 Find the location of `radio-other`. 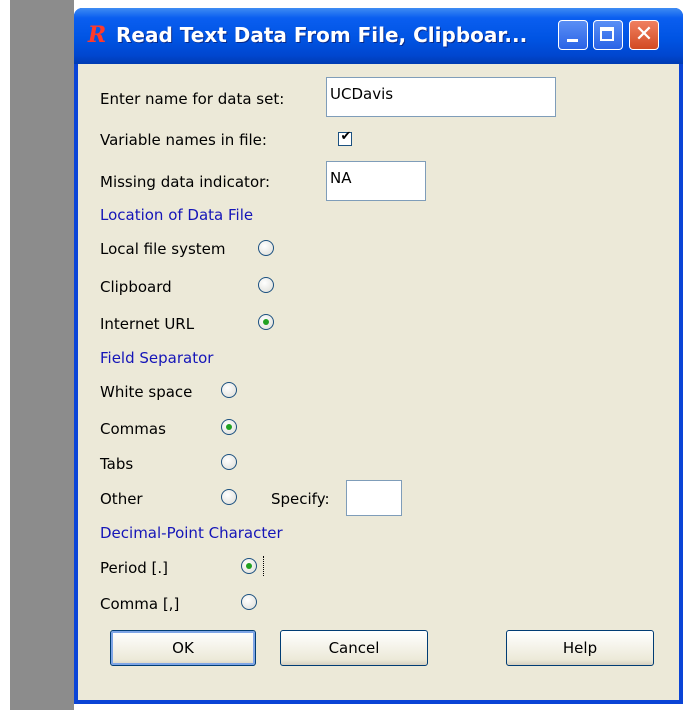

radio-other is located at coordinates (229, 497).